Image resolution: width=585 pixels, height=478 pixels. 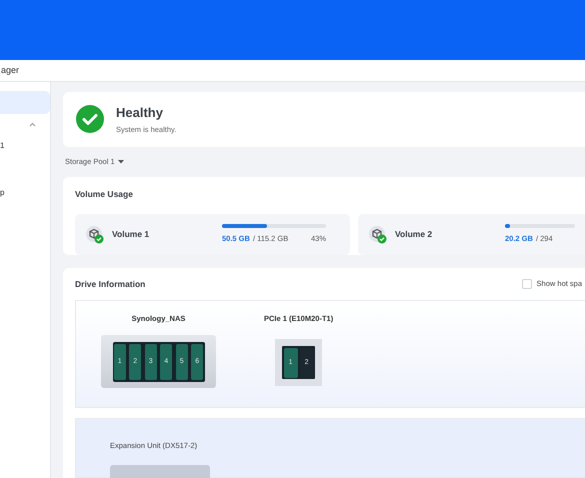 I want to click on caret-icon, so click(x=121, y=162).